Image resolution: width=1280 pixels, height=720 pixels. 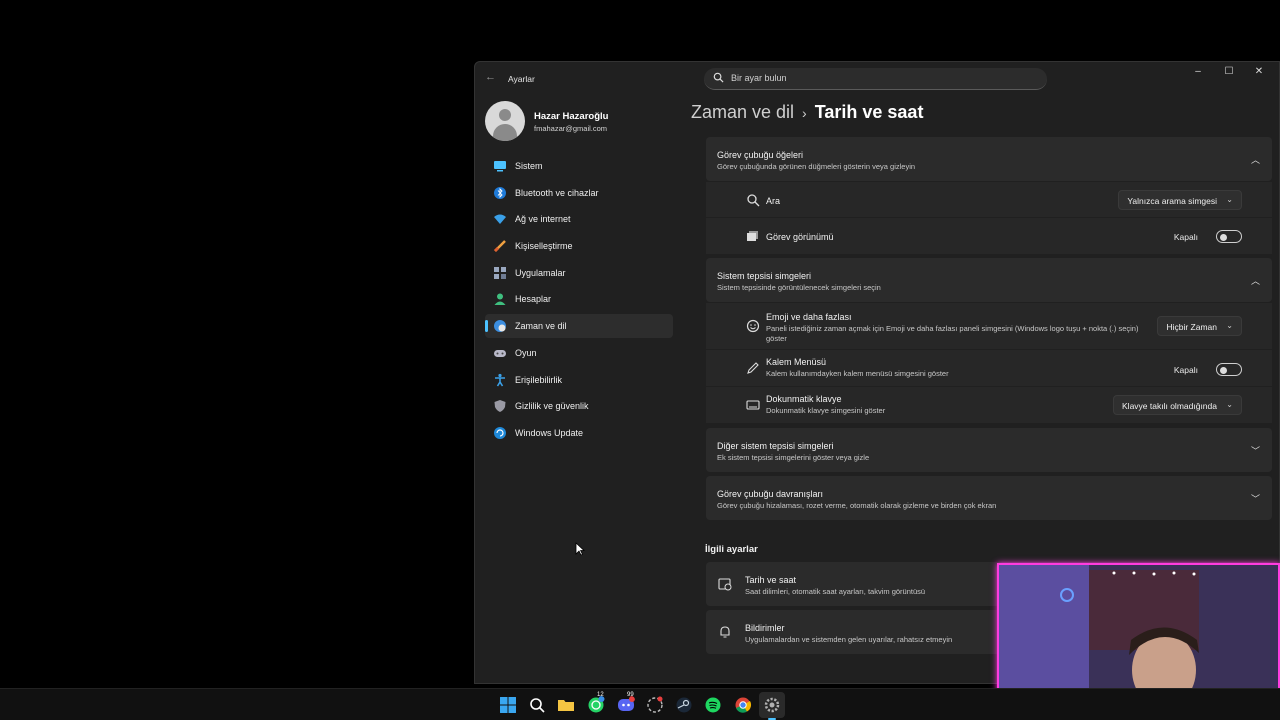 I want to click on whatsapp-icon, so click(x=596, y=705).